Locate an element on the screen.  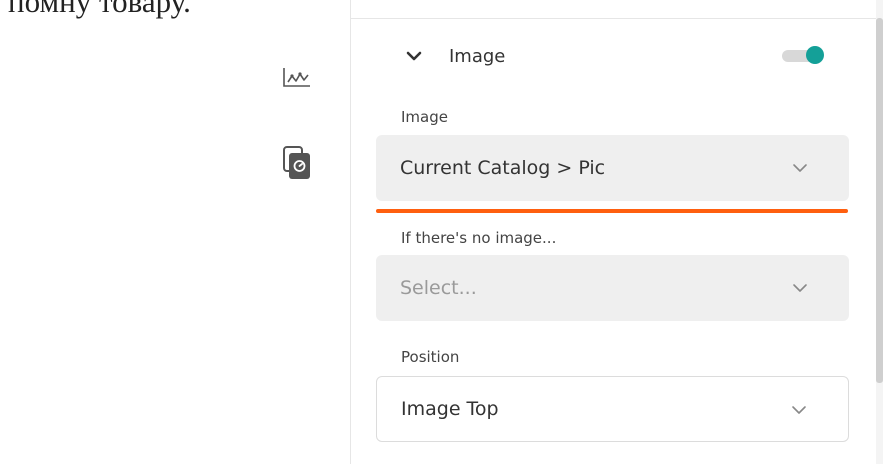
position-value: Image Top is located at coordinates (450, 409).